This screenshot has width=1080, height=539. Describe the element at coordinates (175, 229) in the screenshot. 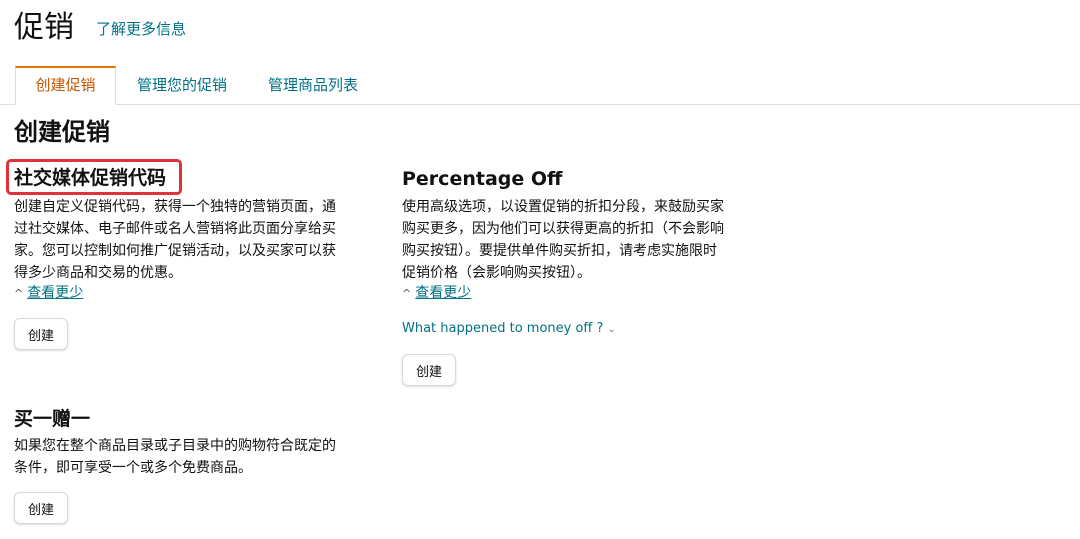

I see `desc-line: 过社交媒体、电子邮件或名人营销将此页面分享给买` at that location.